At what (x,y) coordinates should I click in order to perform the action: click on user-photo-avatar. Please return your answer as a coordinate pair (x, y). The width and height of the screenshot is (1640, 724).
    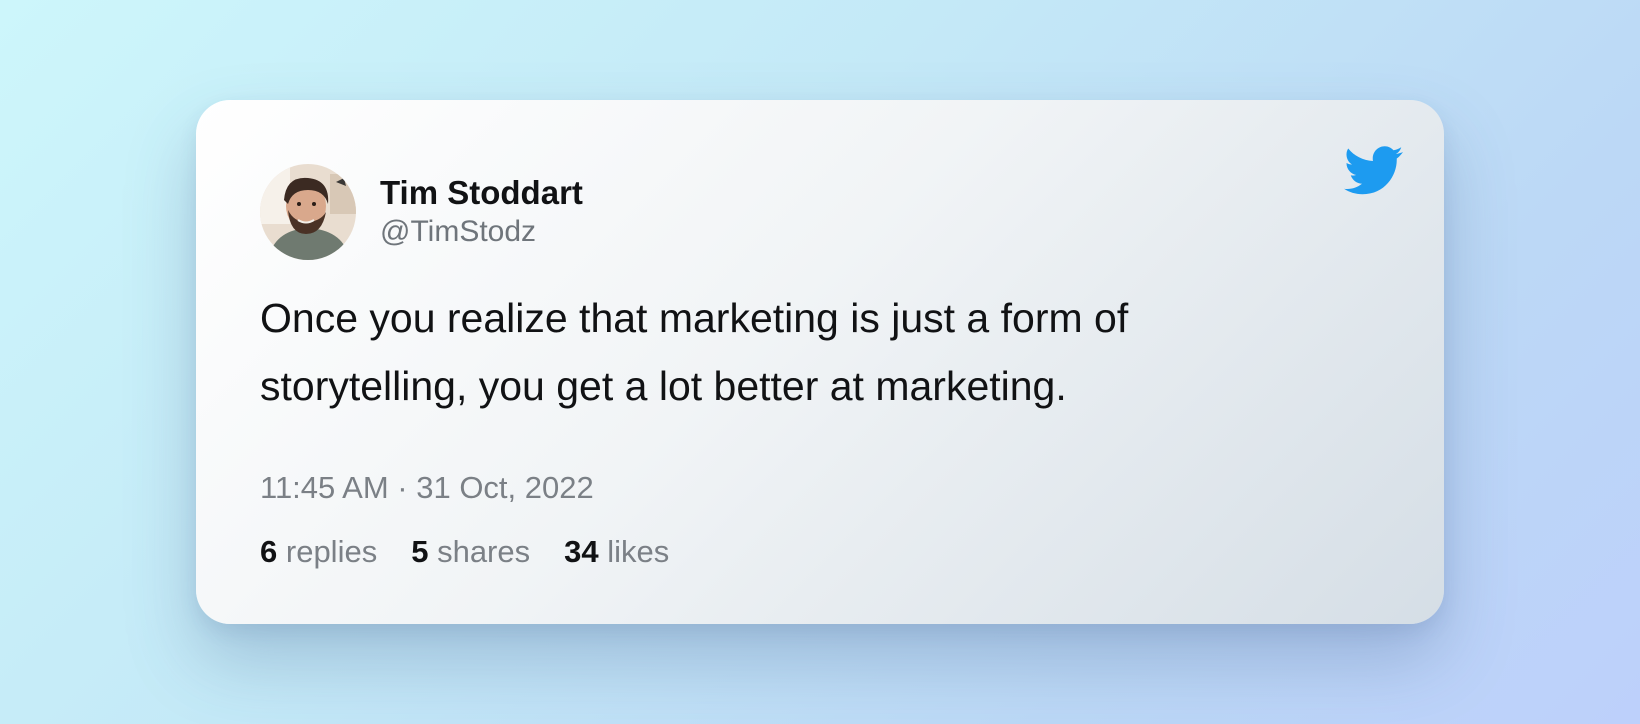
    Looking at the image, I should click on (308, 212).